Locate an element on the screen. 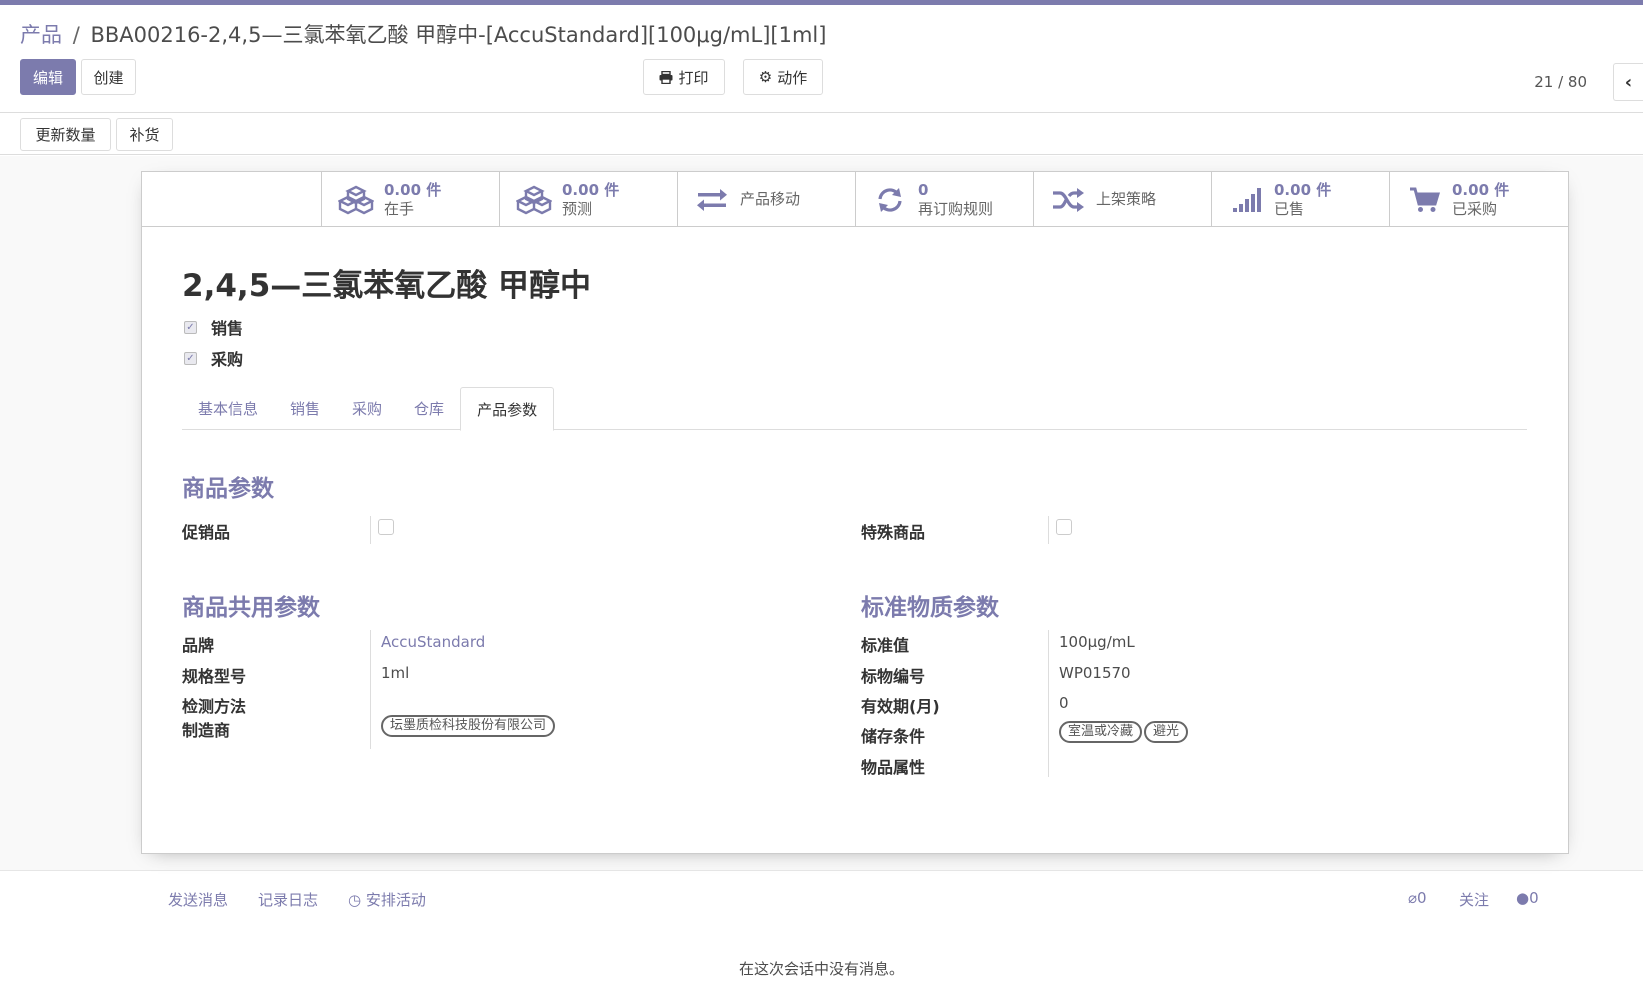 This screenshot has height=1008, width=1643. manufacturer-tag: 坛墨质检科技股份有限公司 is located at coordinates (468, 726).